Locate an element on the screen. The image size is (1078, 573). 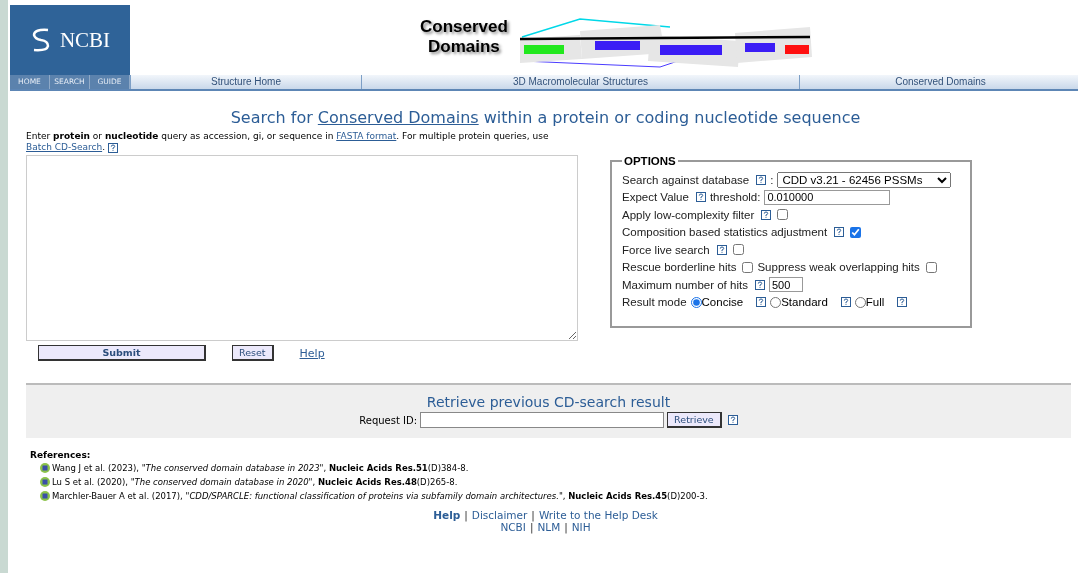
footer-link: NLM is located at coordinates (549, 527).